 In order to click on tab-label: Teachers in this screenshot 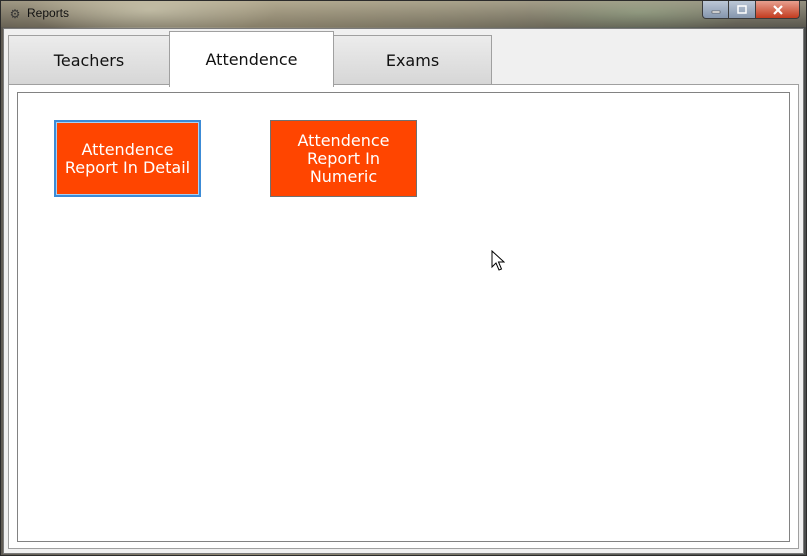, I will do `click(89, 60)`.